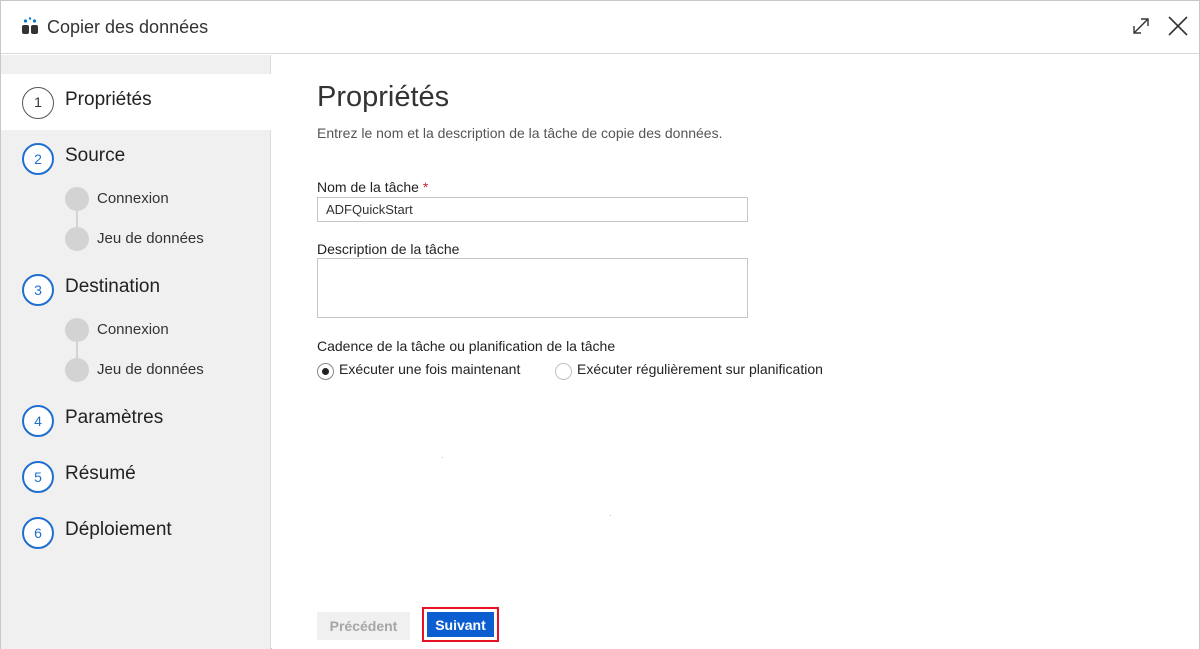 Image resolution: width=1200 pixels, height=649 pixels. Describe the element at coordinates (383, 97) in the screenshot. I see `page-title: Propriétés` at that location.